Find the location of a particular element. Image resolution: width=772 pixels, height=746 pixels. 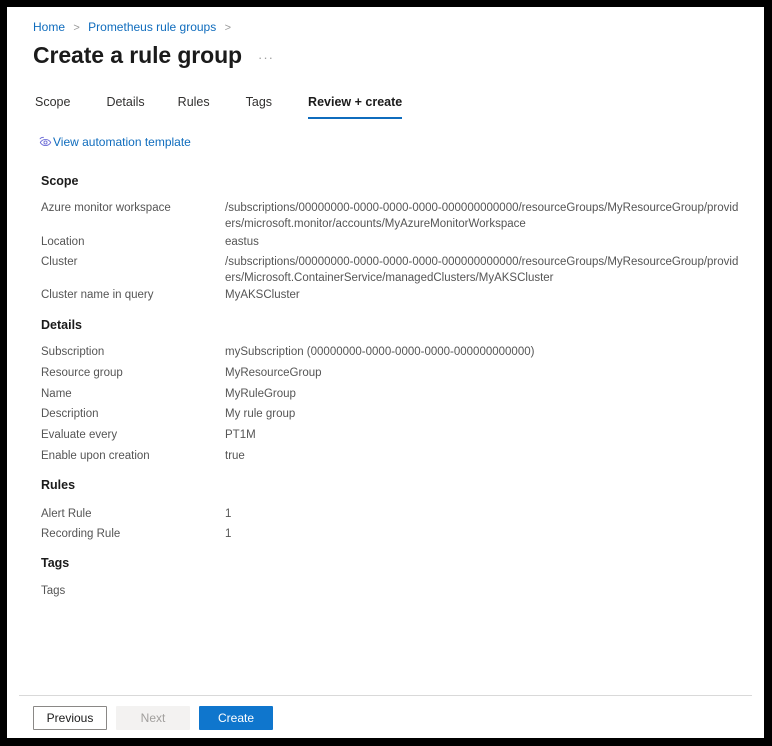

tab-tags: Tags is located at coordinates (259, 106).